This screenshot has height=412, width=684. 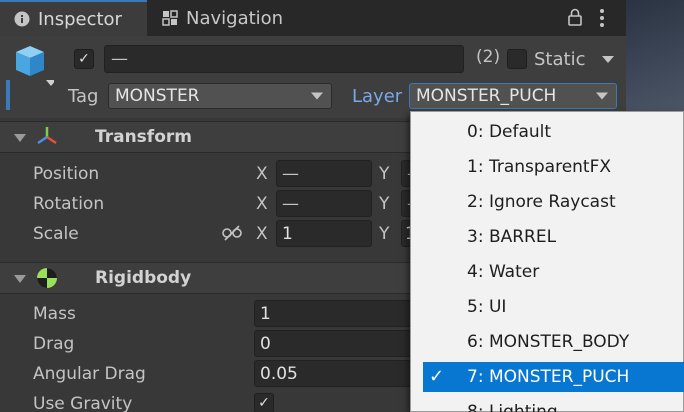 I want to click on layer-dropdown: MONSTER_PUCH, so click(x=513, y=96).